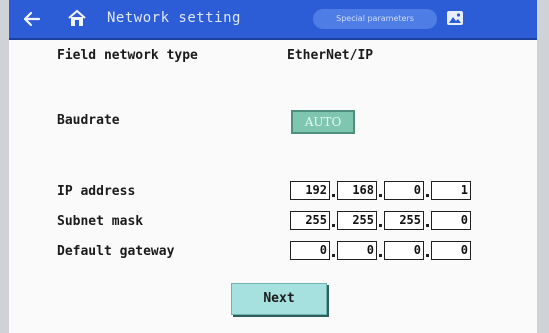 This screenshot has height=333, width=549. What do you see at coordinates (404, 250) in the screenshot?
I see `gateway-octet-3: 0` at bounding box center [404, 250].